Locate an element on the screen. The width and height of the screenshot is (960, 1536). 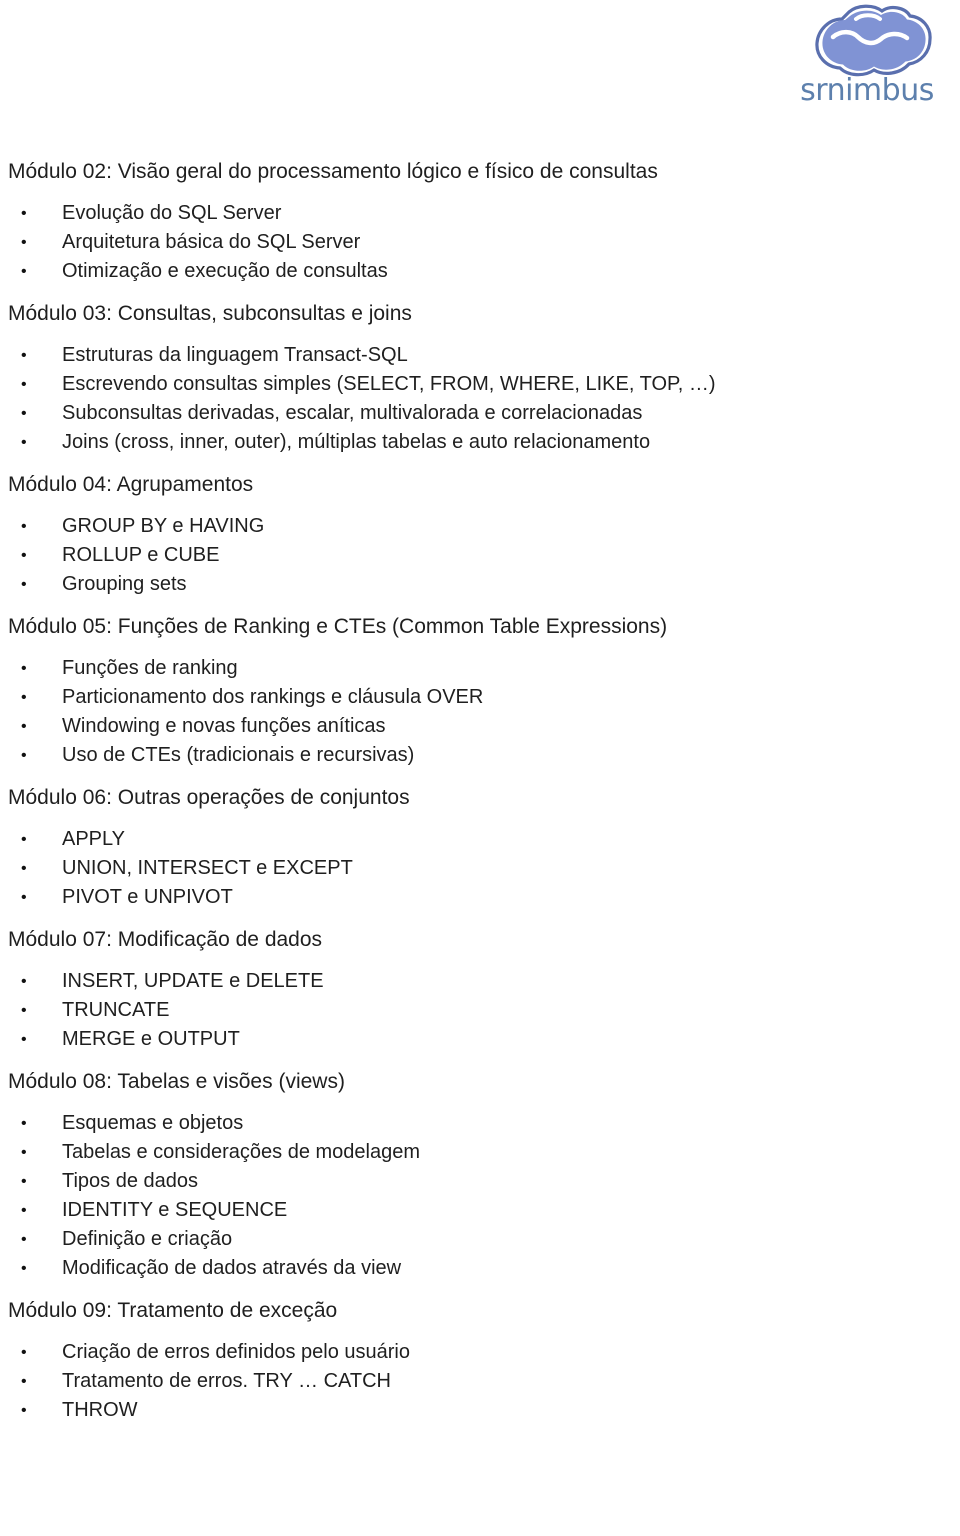
list-item: INSERT, UPDATE e DELETE is located at coordinates (480, 981).